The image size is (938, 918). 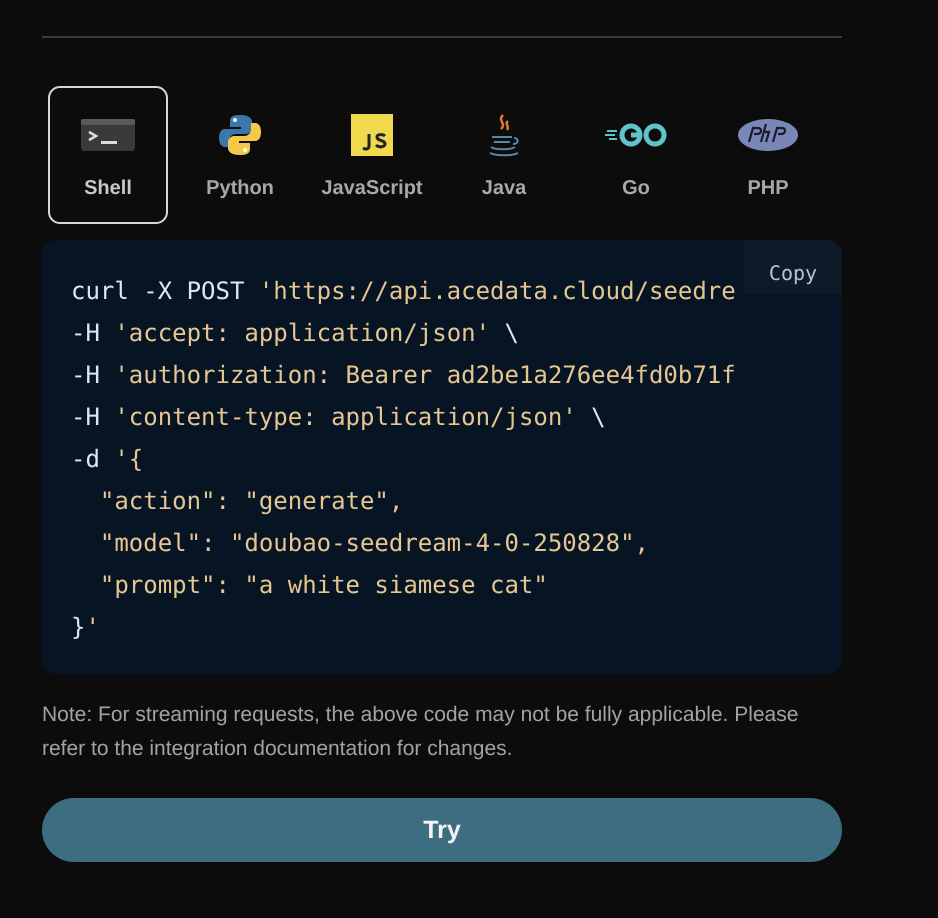 I want to click on language-tab: PHP, so click(x=768, y=155).